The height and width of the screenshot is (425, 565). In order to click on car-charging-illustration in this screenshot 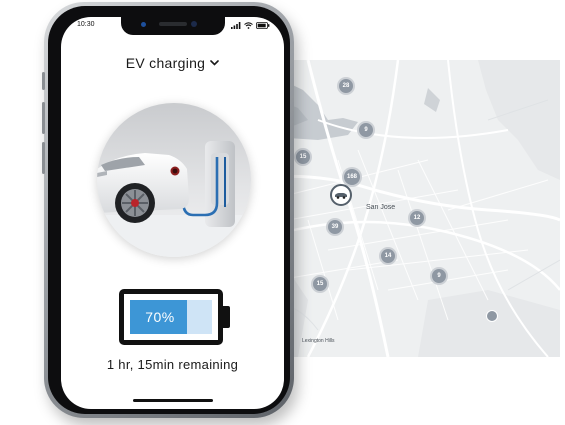, I will do `click(174, 180)`.